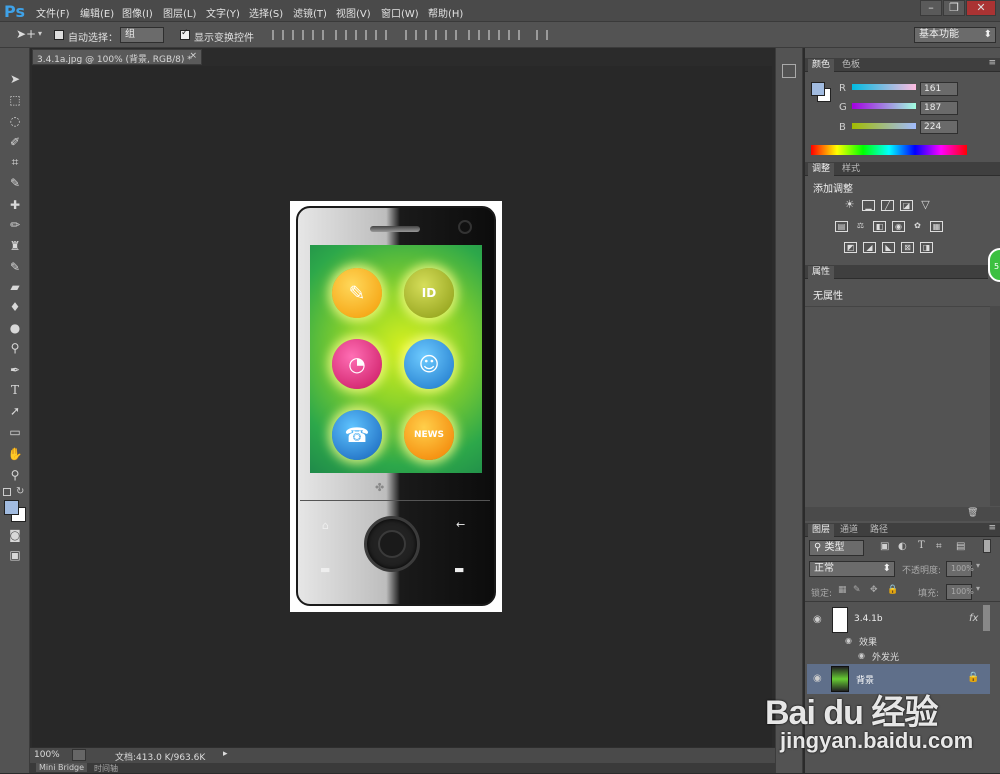 The image size is (1000, 774). What do you see at coordinates (973, 677) in the screenshot?
I see `lock-icon: 🔒` at bounding box center [973, 677].